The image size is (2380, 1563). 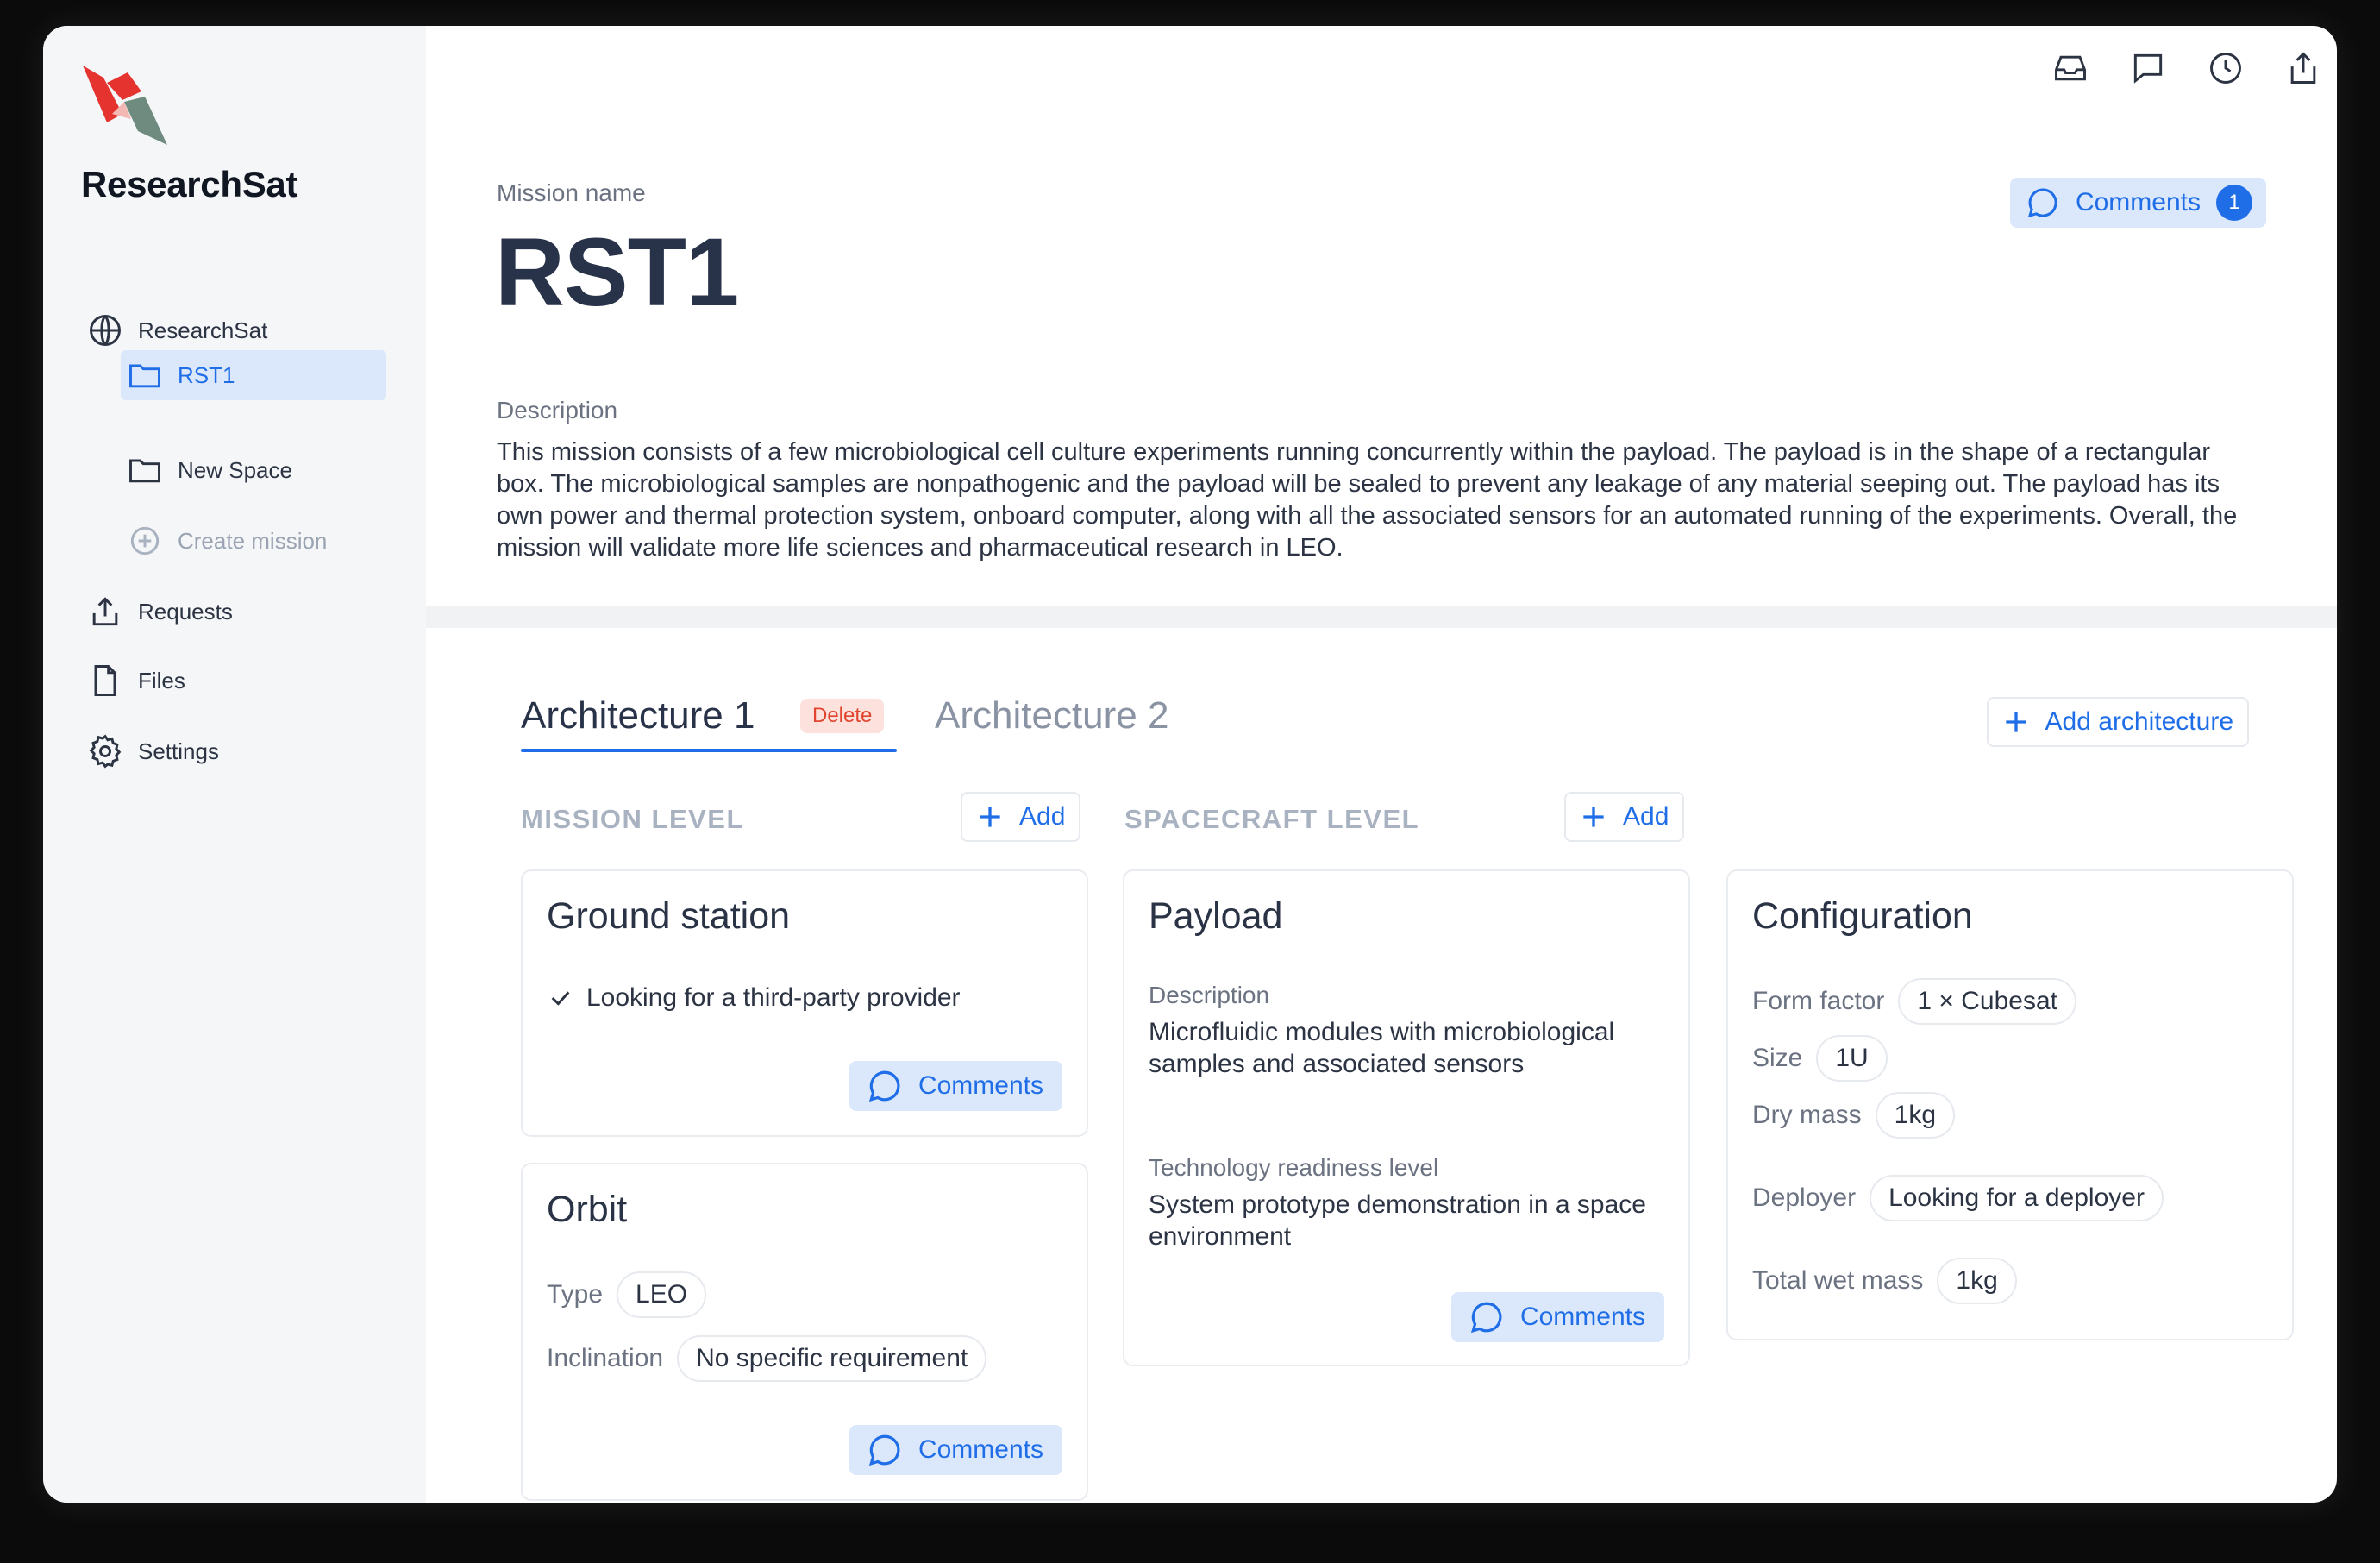 I want to click on sidebar-item-new-space: New Space, so click(x=256, y=470).